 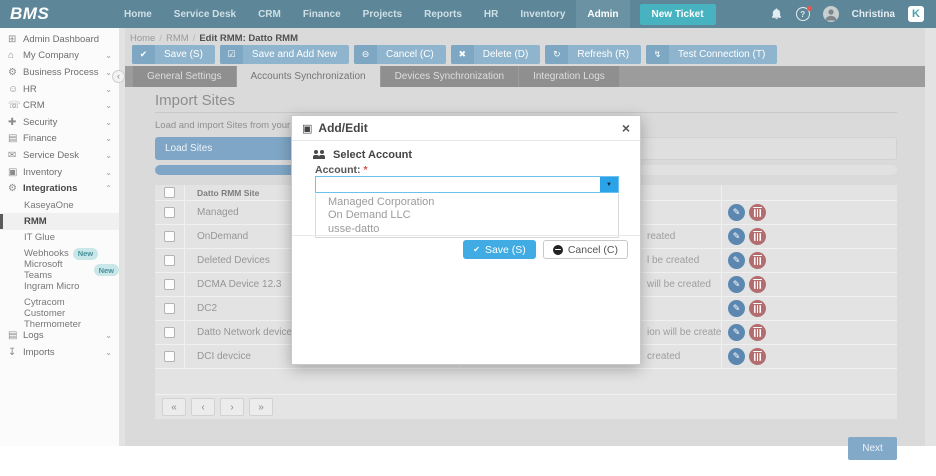 What do you see at coordinates (261, 407) in the screenshot?
I see `last-page-button: »` at bounding box center [261, 407].